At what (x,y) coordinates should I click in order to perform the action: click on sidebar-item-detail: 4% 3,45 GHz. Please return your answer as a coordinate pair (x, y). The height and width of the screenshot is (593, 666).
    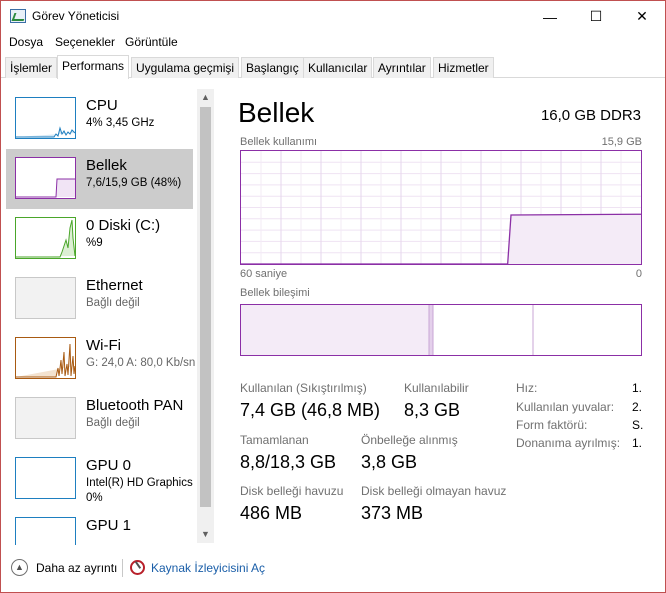
    Looking at the image, I should click on (120, 123).